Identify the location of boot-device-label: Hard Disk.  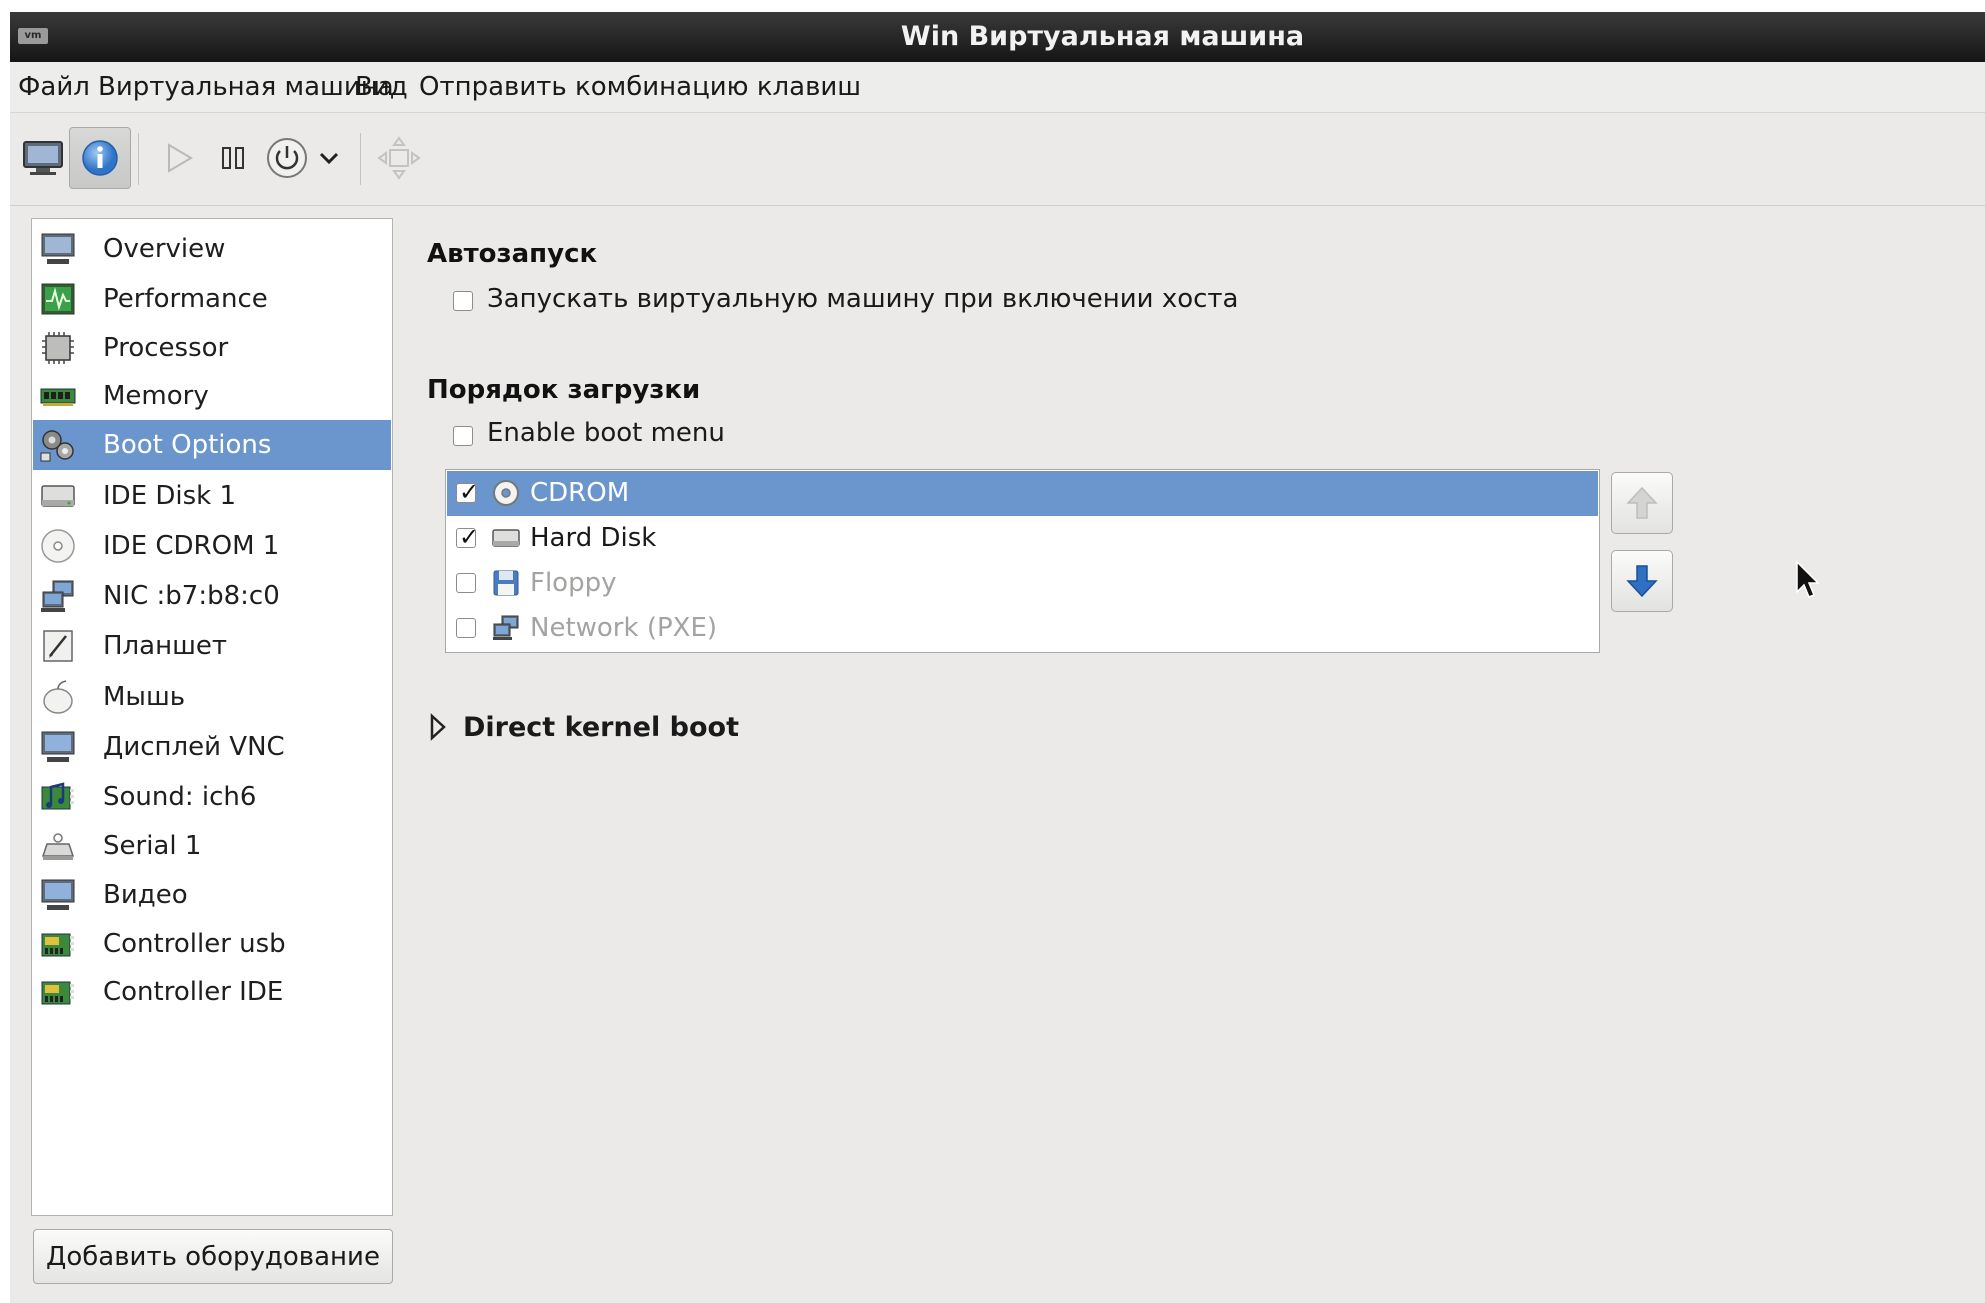
(593, 538).